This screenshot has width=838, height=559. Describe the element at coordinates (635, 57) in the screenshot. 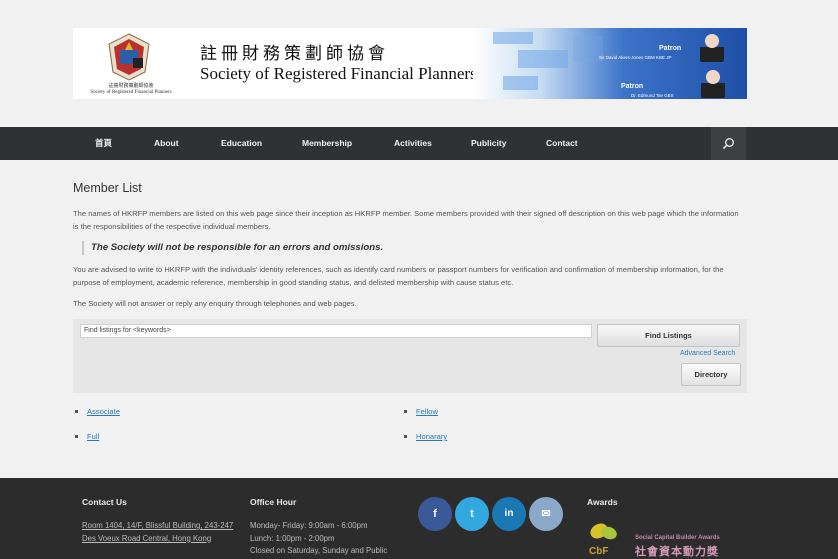

I see `patron1-name: Sir David Akers-Jones GBM KBE JP` at that location.